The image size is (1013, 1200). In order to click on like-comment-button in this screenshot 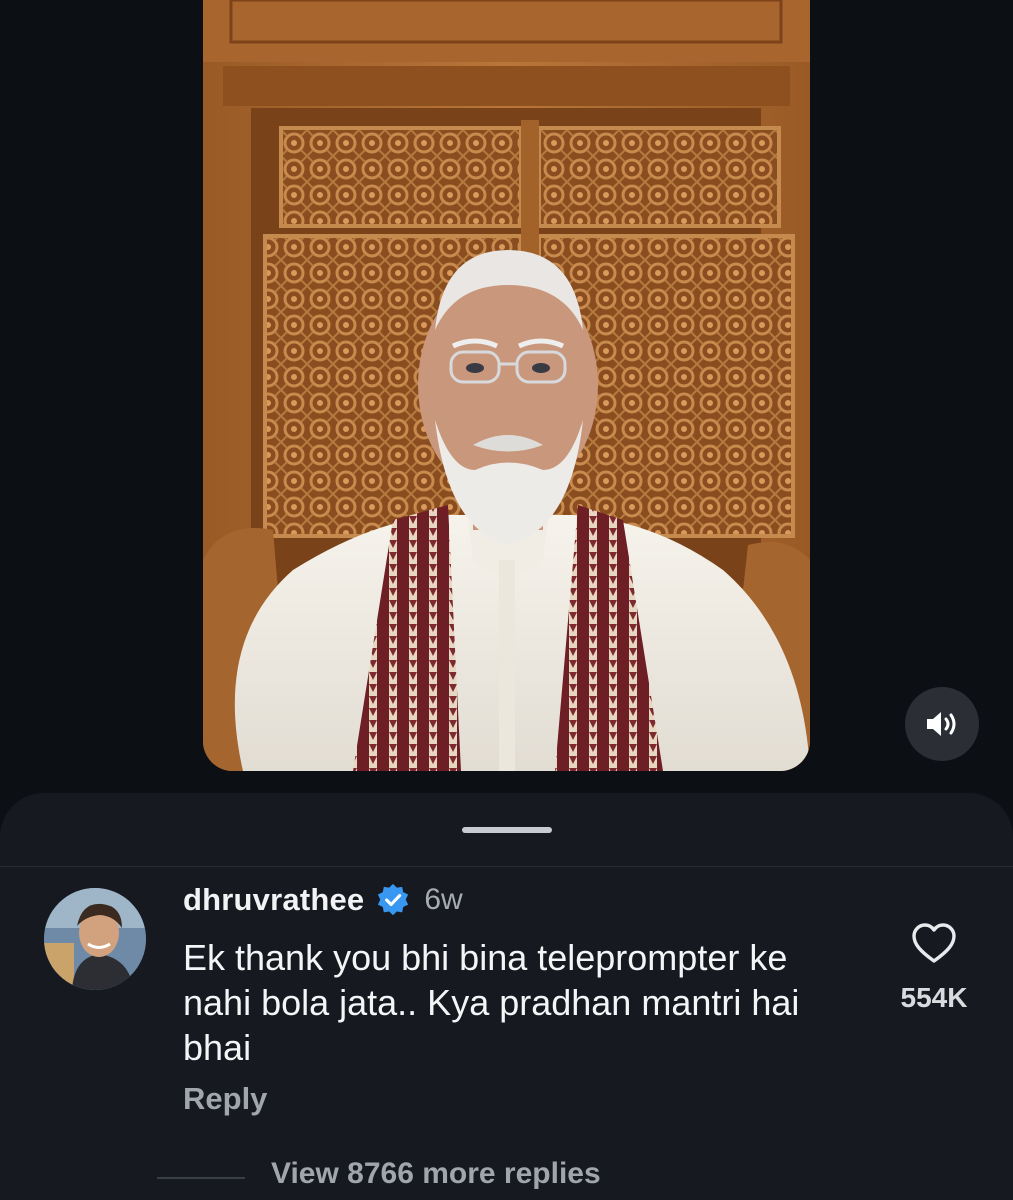, I will do `click(934, 944)`.